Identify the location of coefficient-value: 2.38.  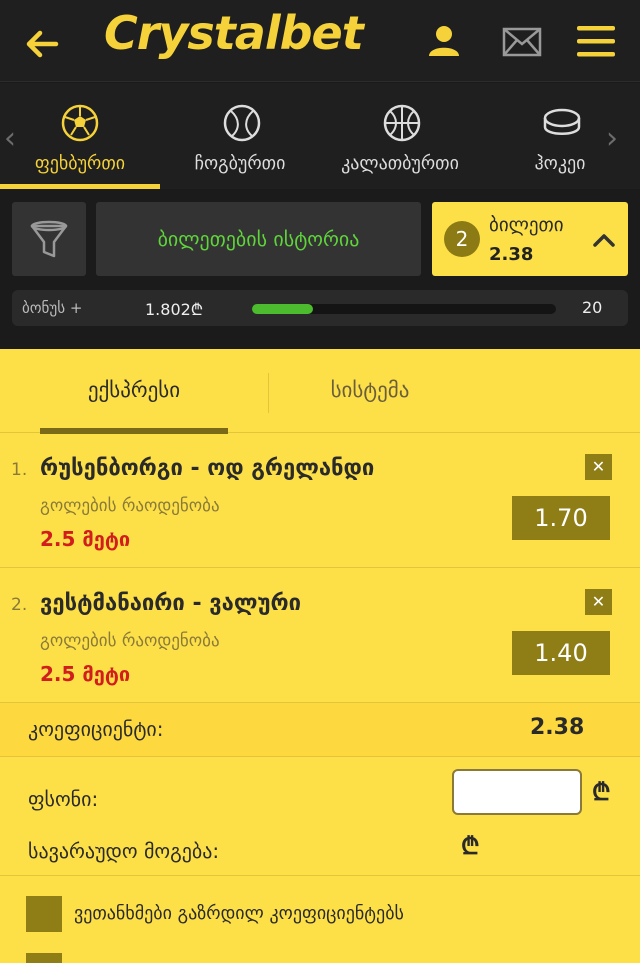
(557, 727).